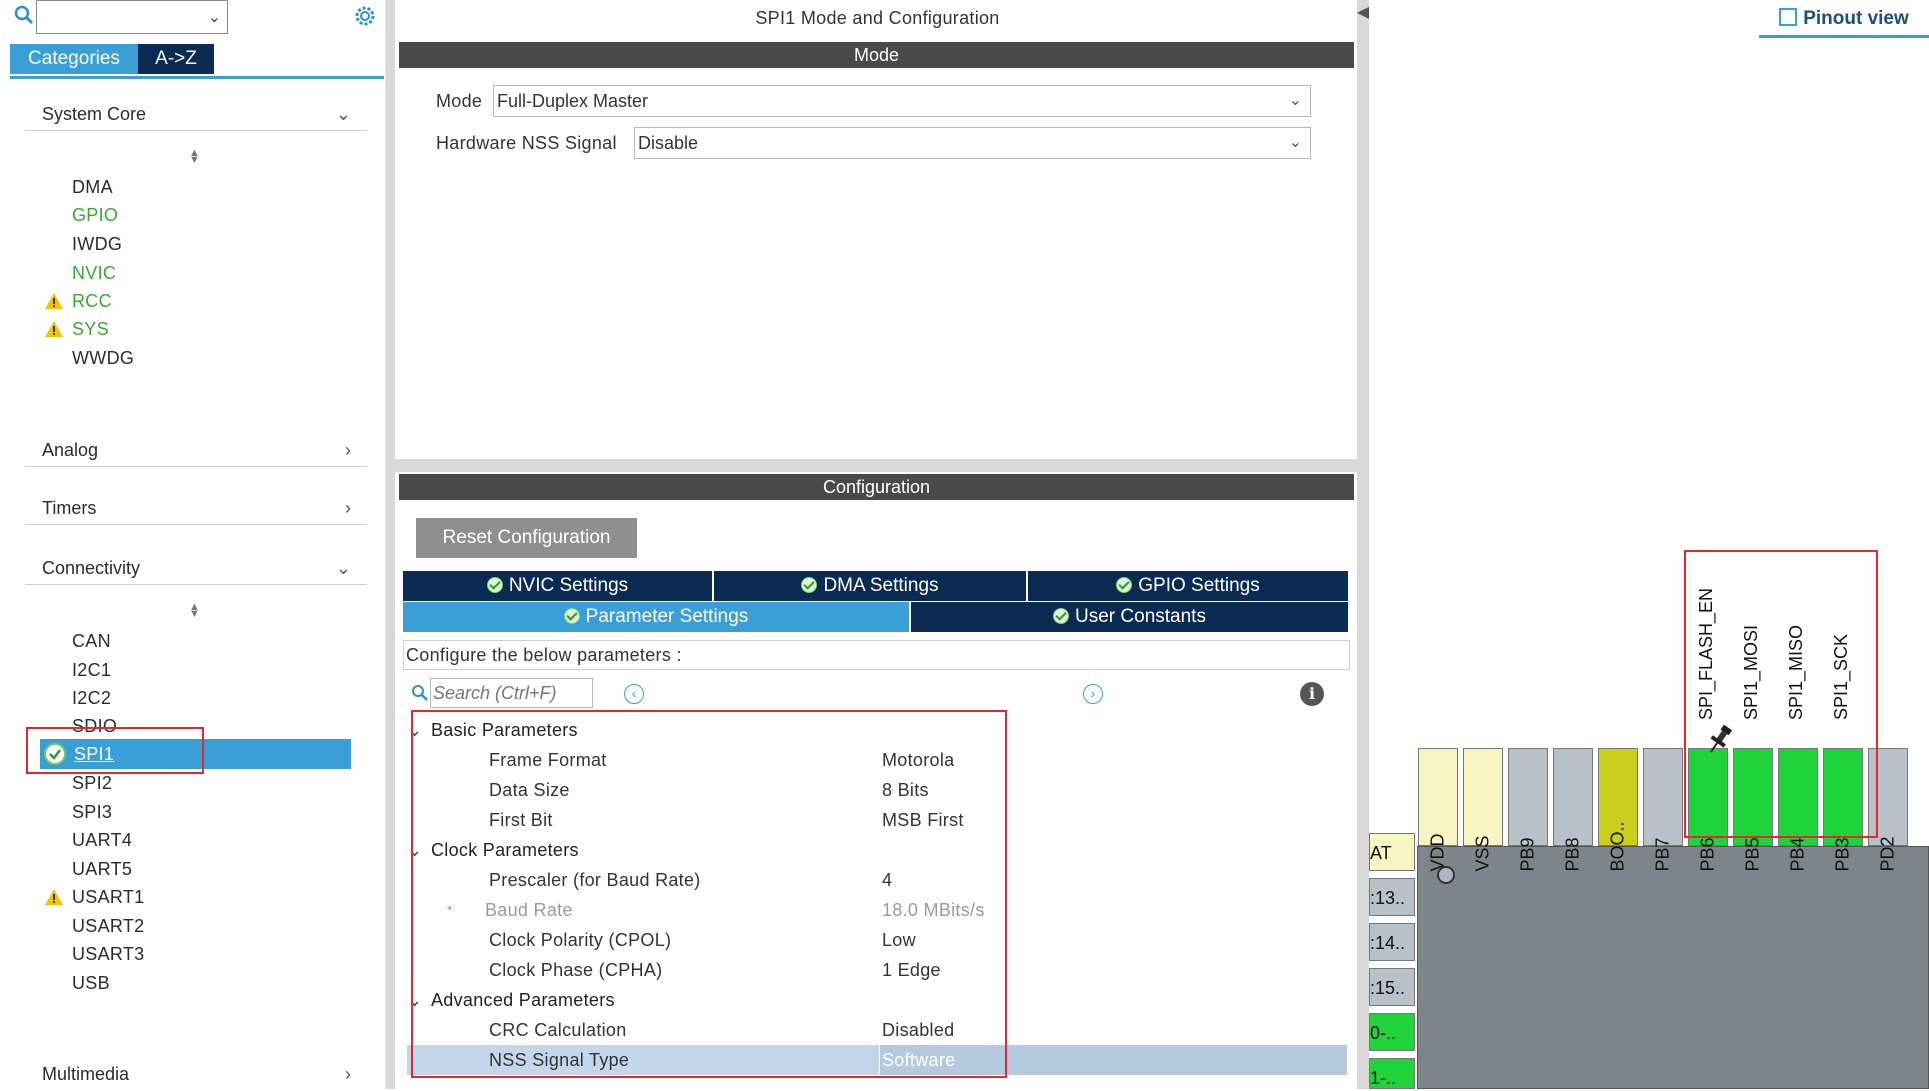 The height and width of the screenshot is (1091, 1929). Describe the element at coordinates (176, 59) in the screenshot. I see `tab-a-z: A->Z` at that location.